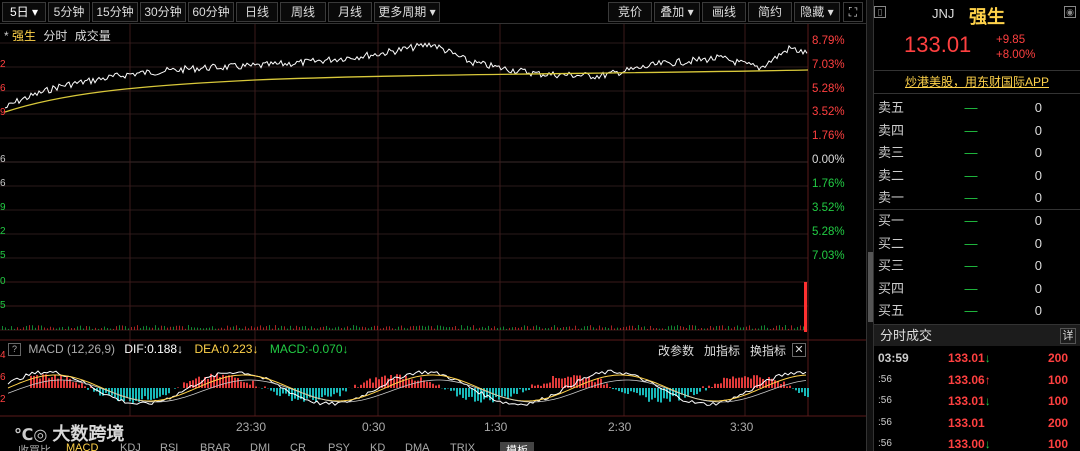 Image resolution: width=1080 pixels, height=451 pixels. I want to click on indicator-tab: DMA, so click(417, 446).